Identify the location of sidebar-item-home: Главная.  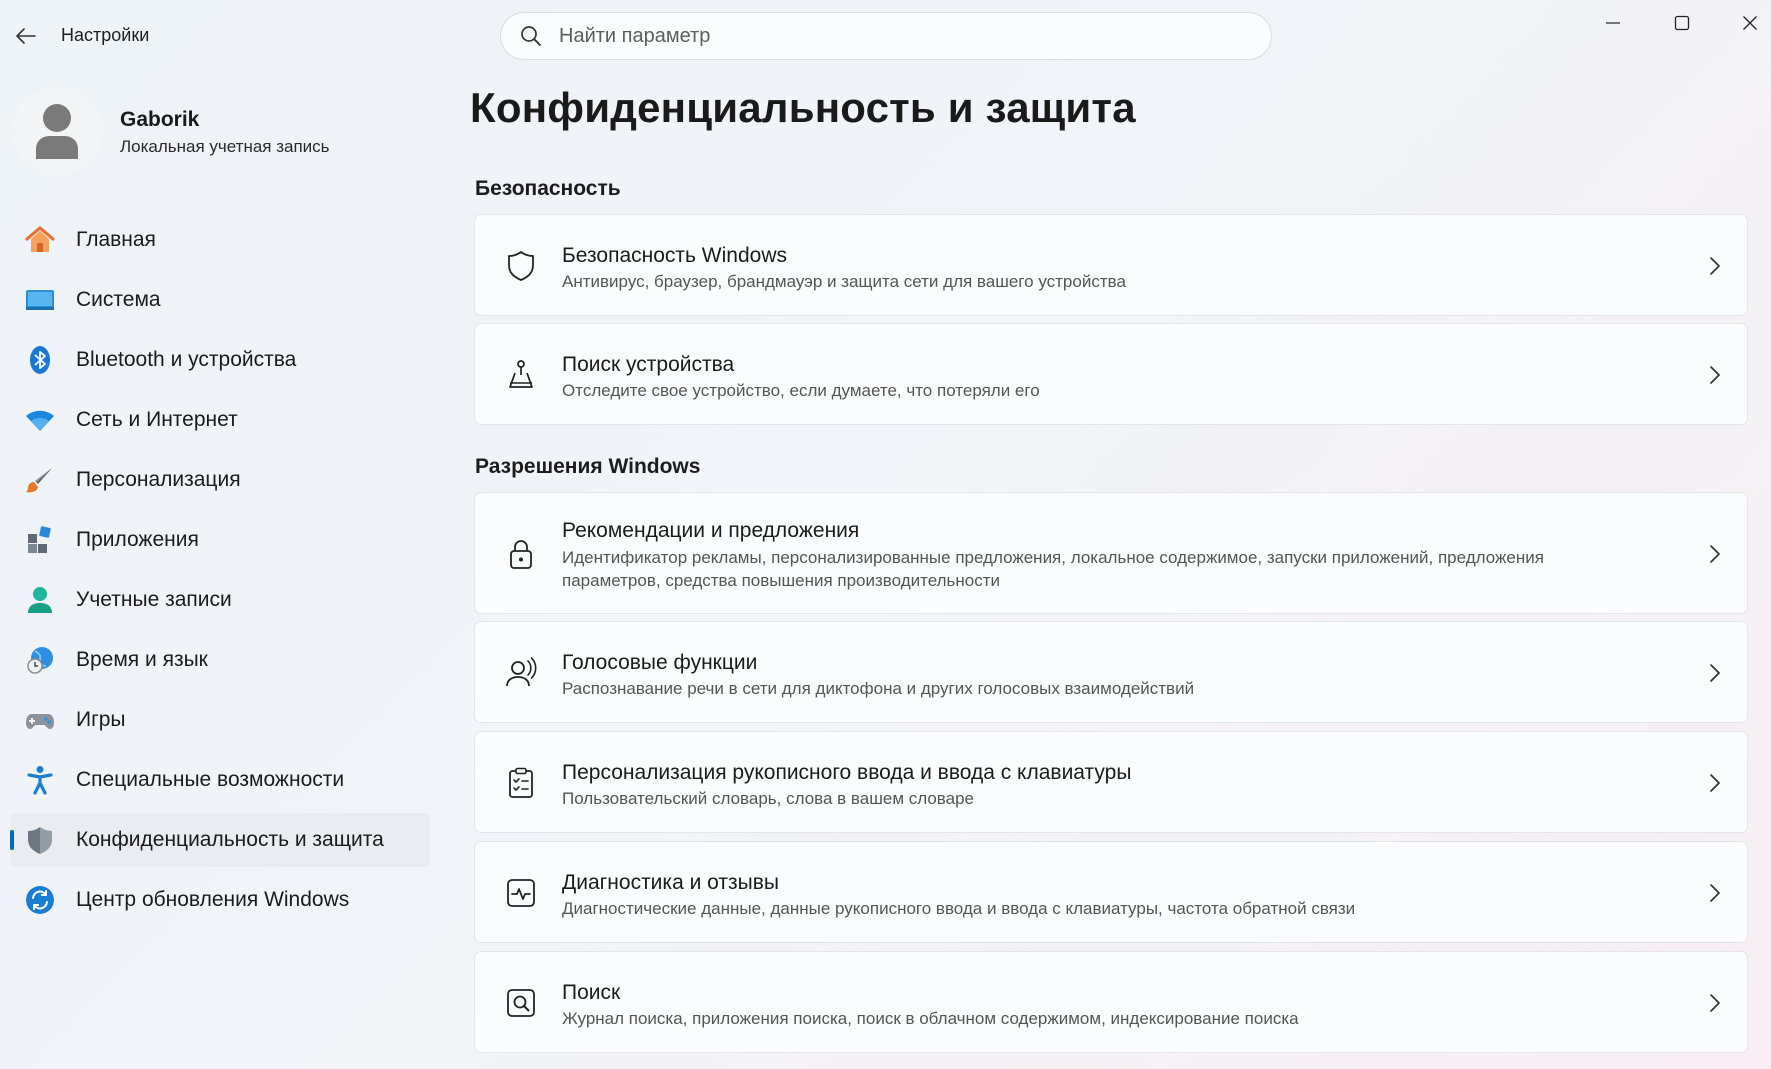
(220, 240).